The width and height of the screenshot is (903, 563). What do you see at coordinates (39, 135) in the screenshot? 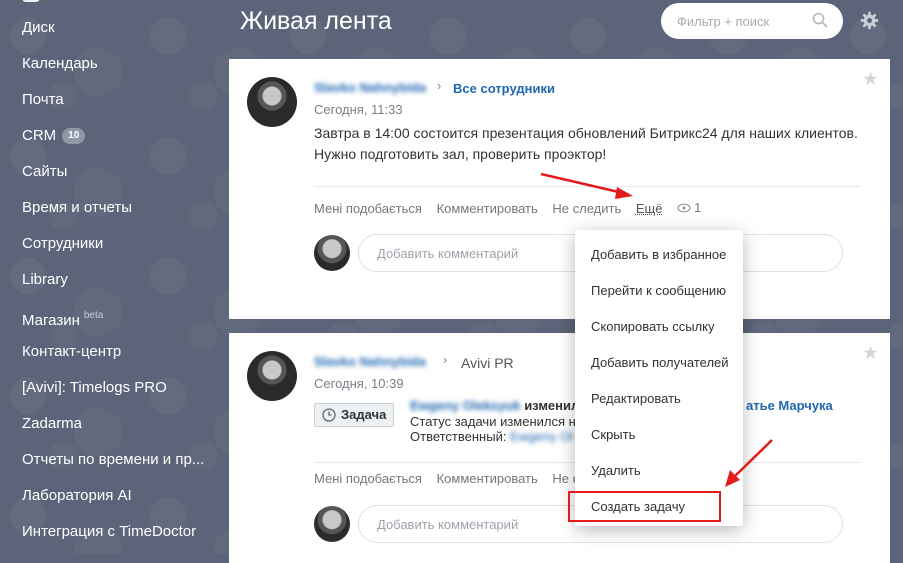
I see `sidebar-item-label: CRM` at bounding box center [39, 135].